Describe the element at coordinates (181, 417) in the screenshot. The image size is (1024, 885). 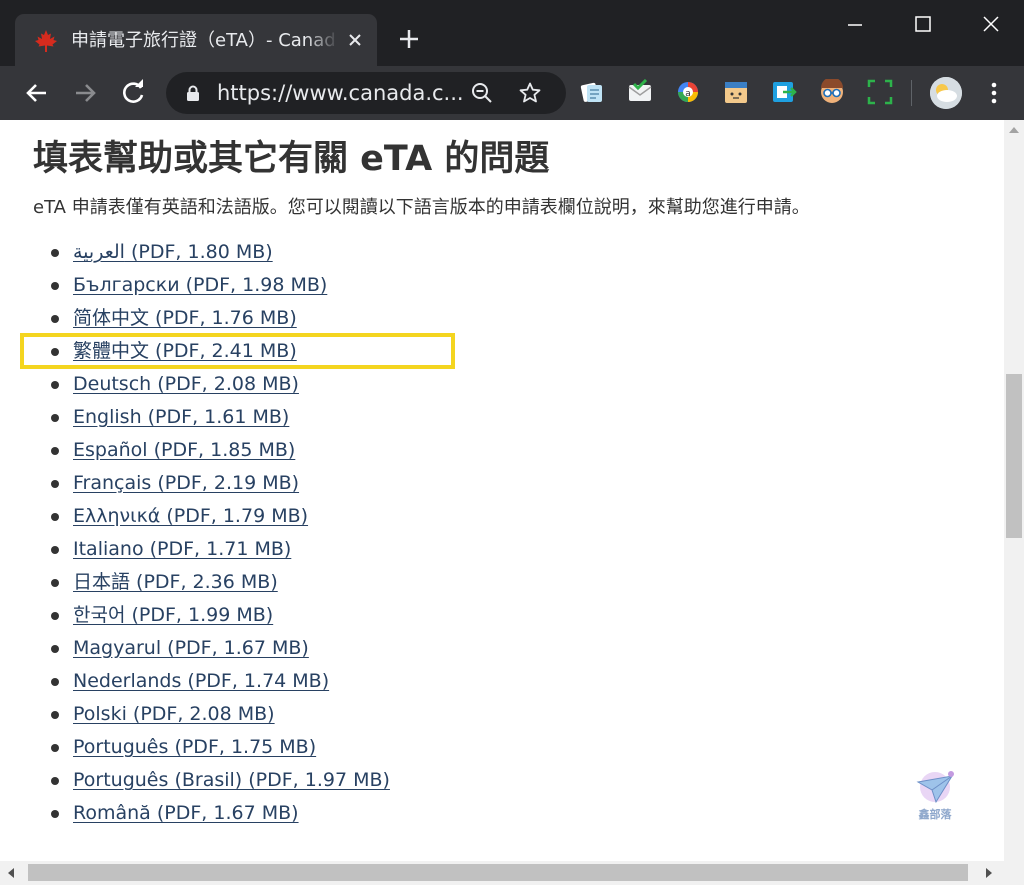
I see `pdf-link-english: English (PDF, 1.61 MB)` at that location.